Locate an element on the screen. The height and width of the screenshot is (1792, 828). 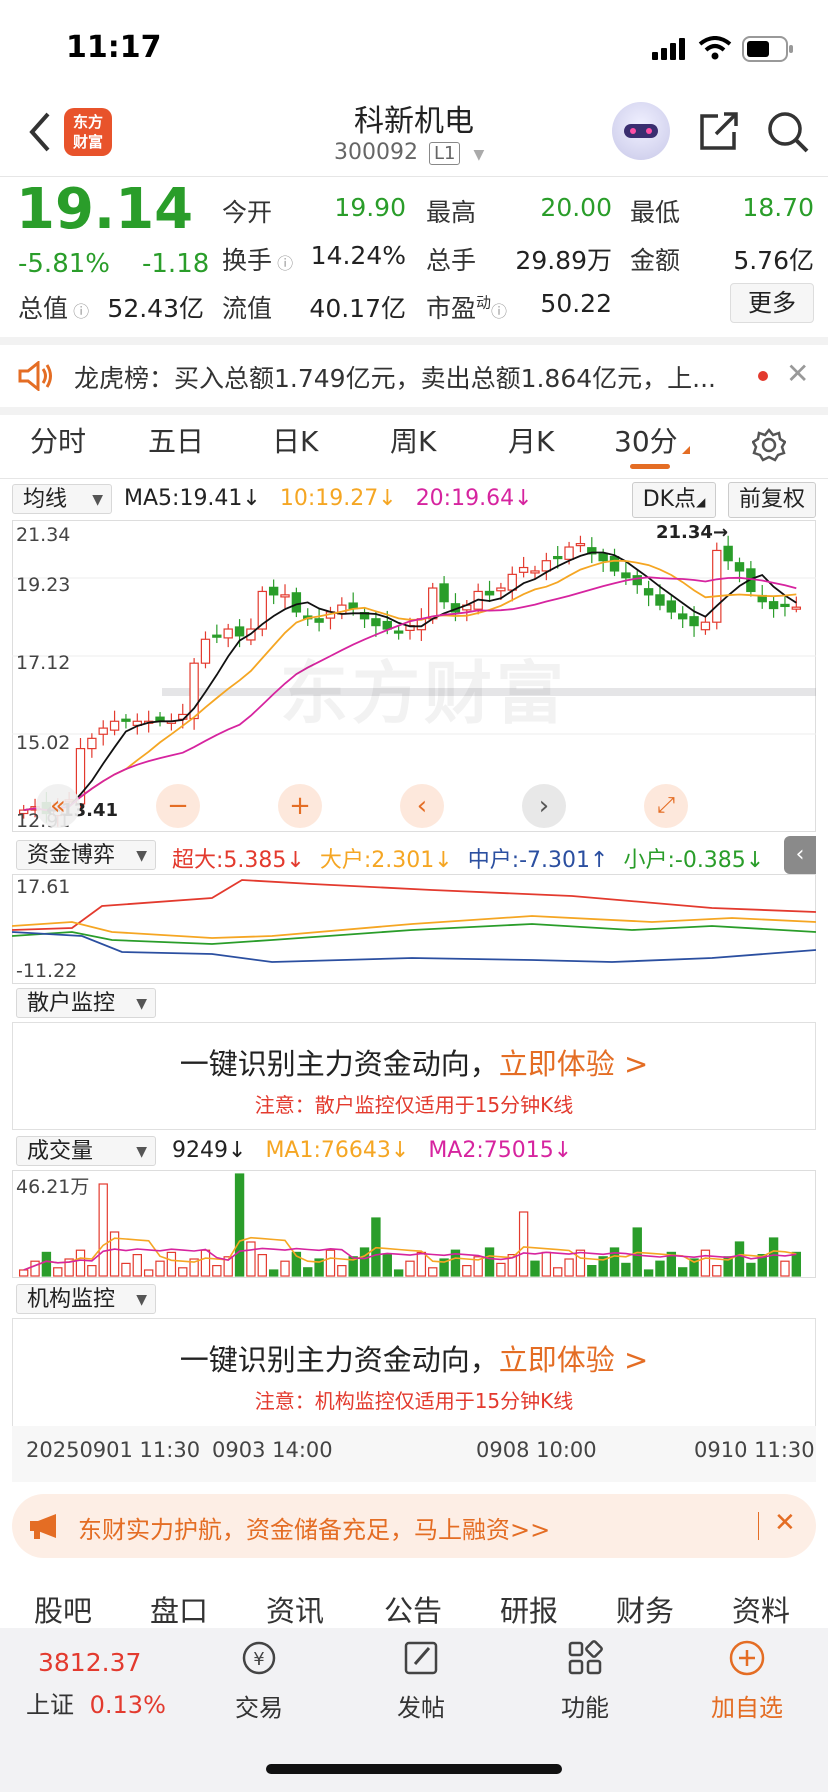
settings-icon is located at coordinates (769, 445).